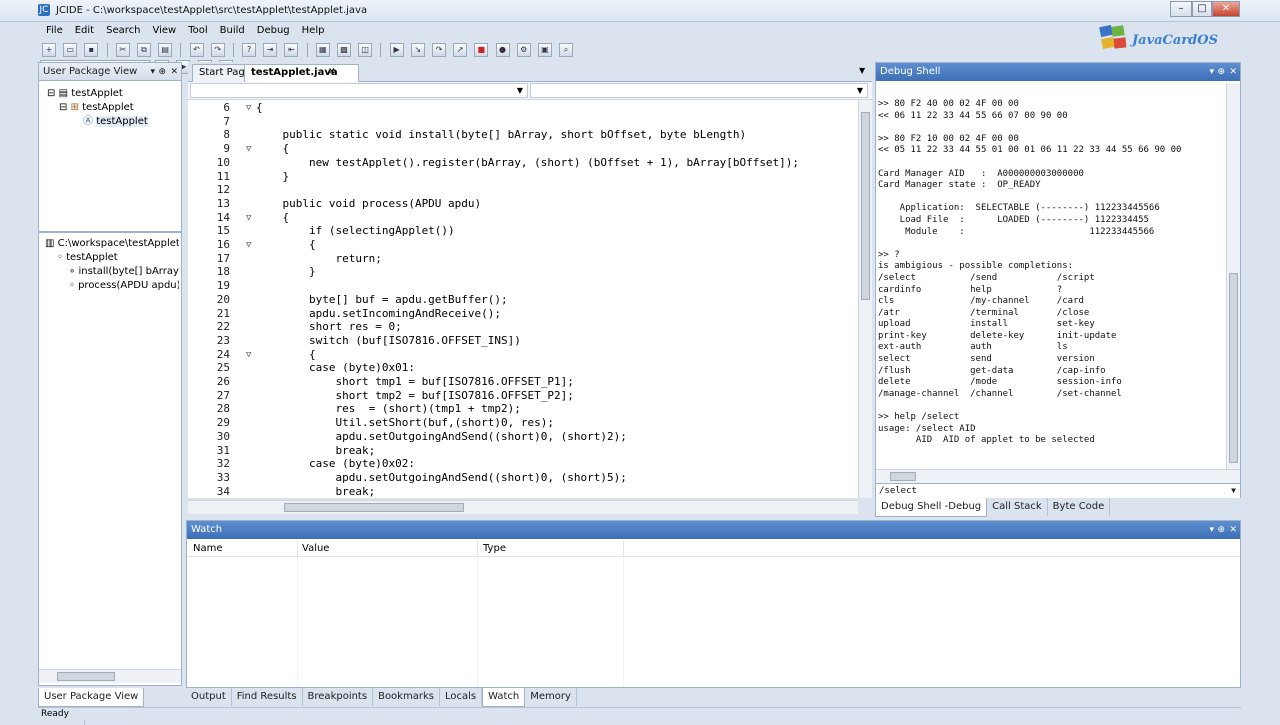  Describe the element at coordinates (566, 50) in the screenshot. I see `find-icon: ⌕` at that location.